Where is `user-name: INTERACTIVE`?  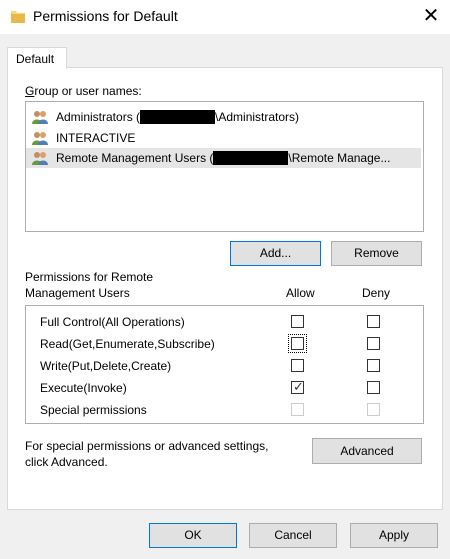
user-name: INTERACTIVE is located at coordinates (96, 138).